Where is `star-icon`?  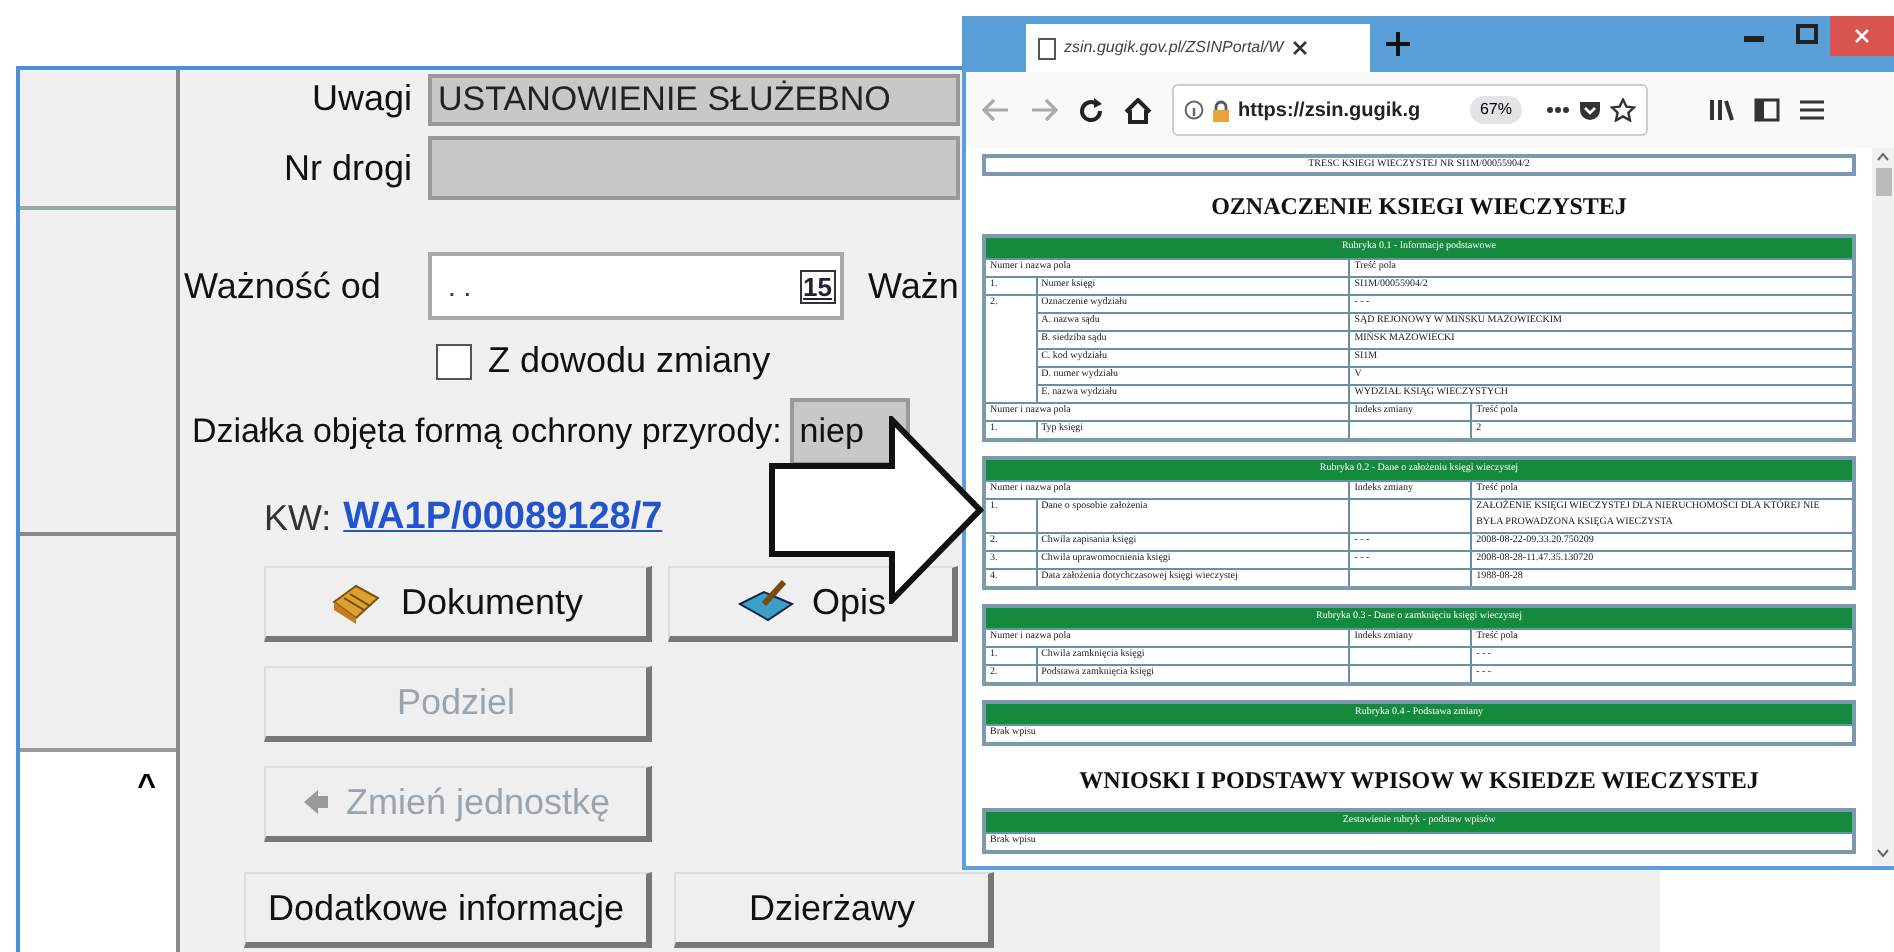 star-icon is located at coordinates (1623, 110).